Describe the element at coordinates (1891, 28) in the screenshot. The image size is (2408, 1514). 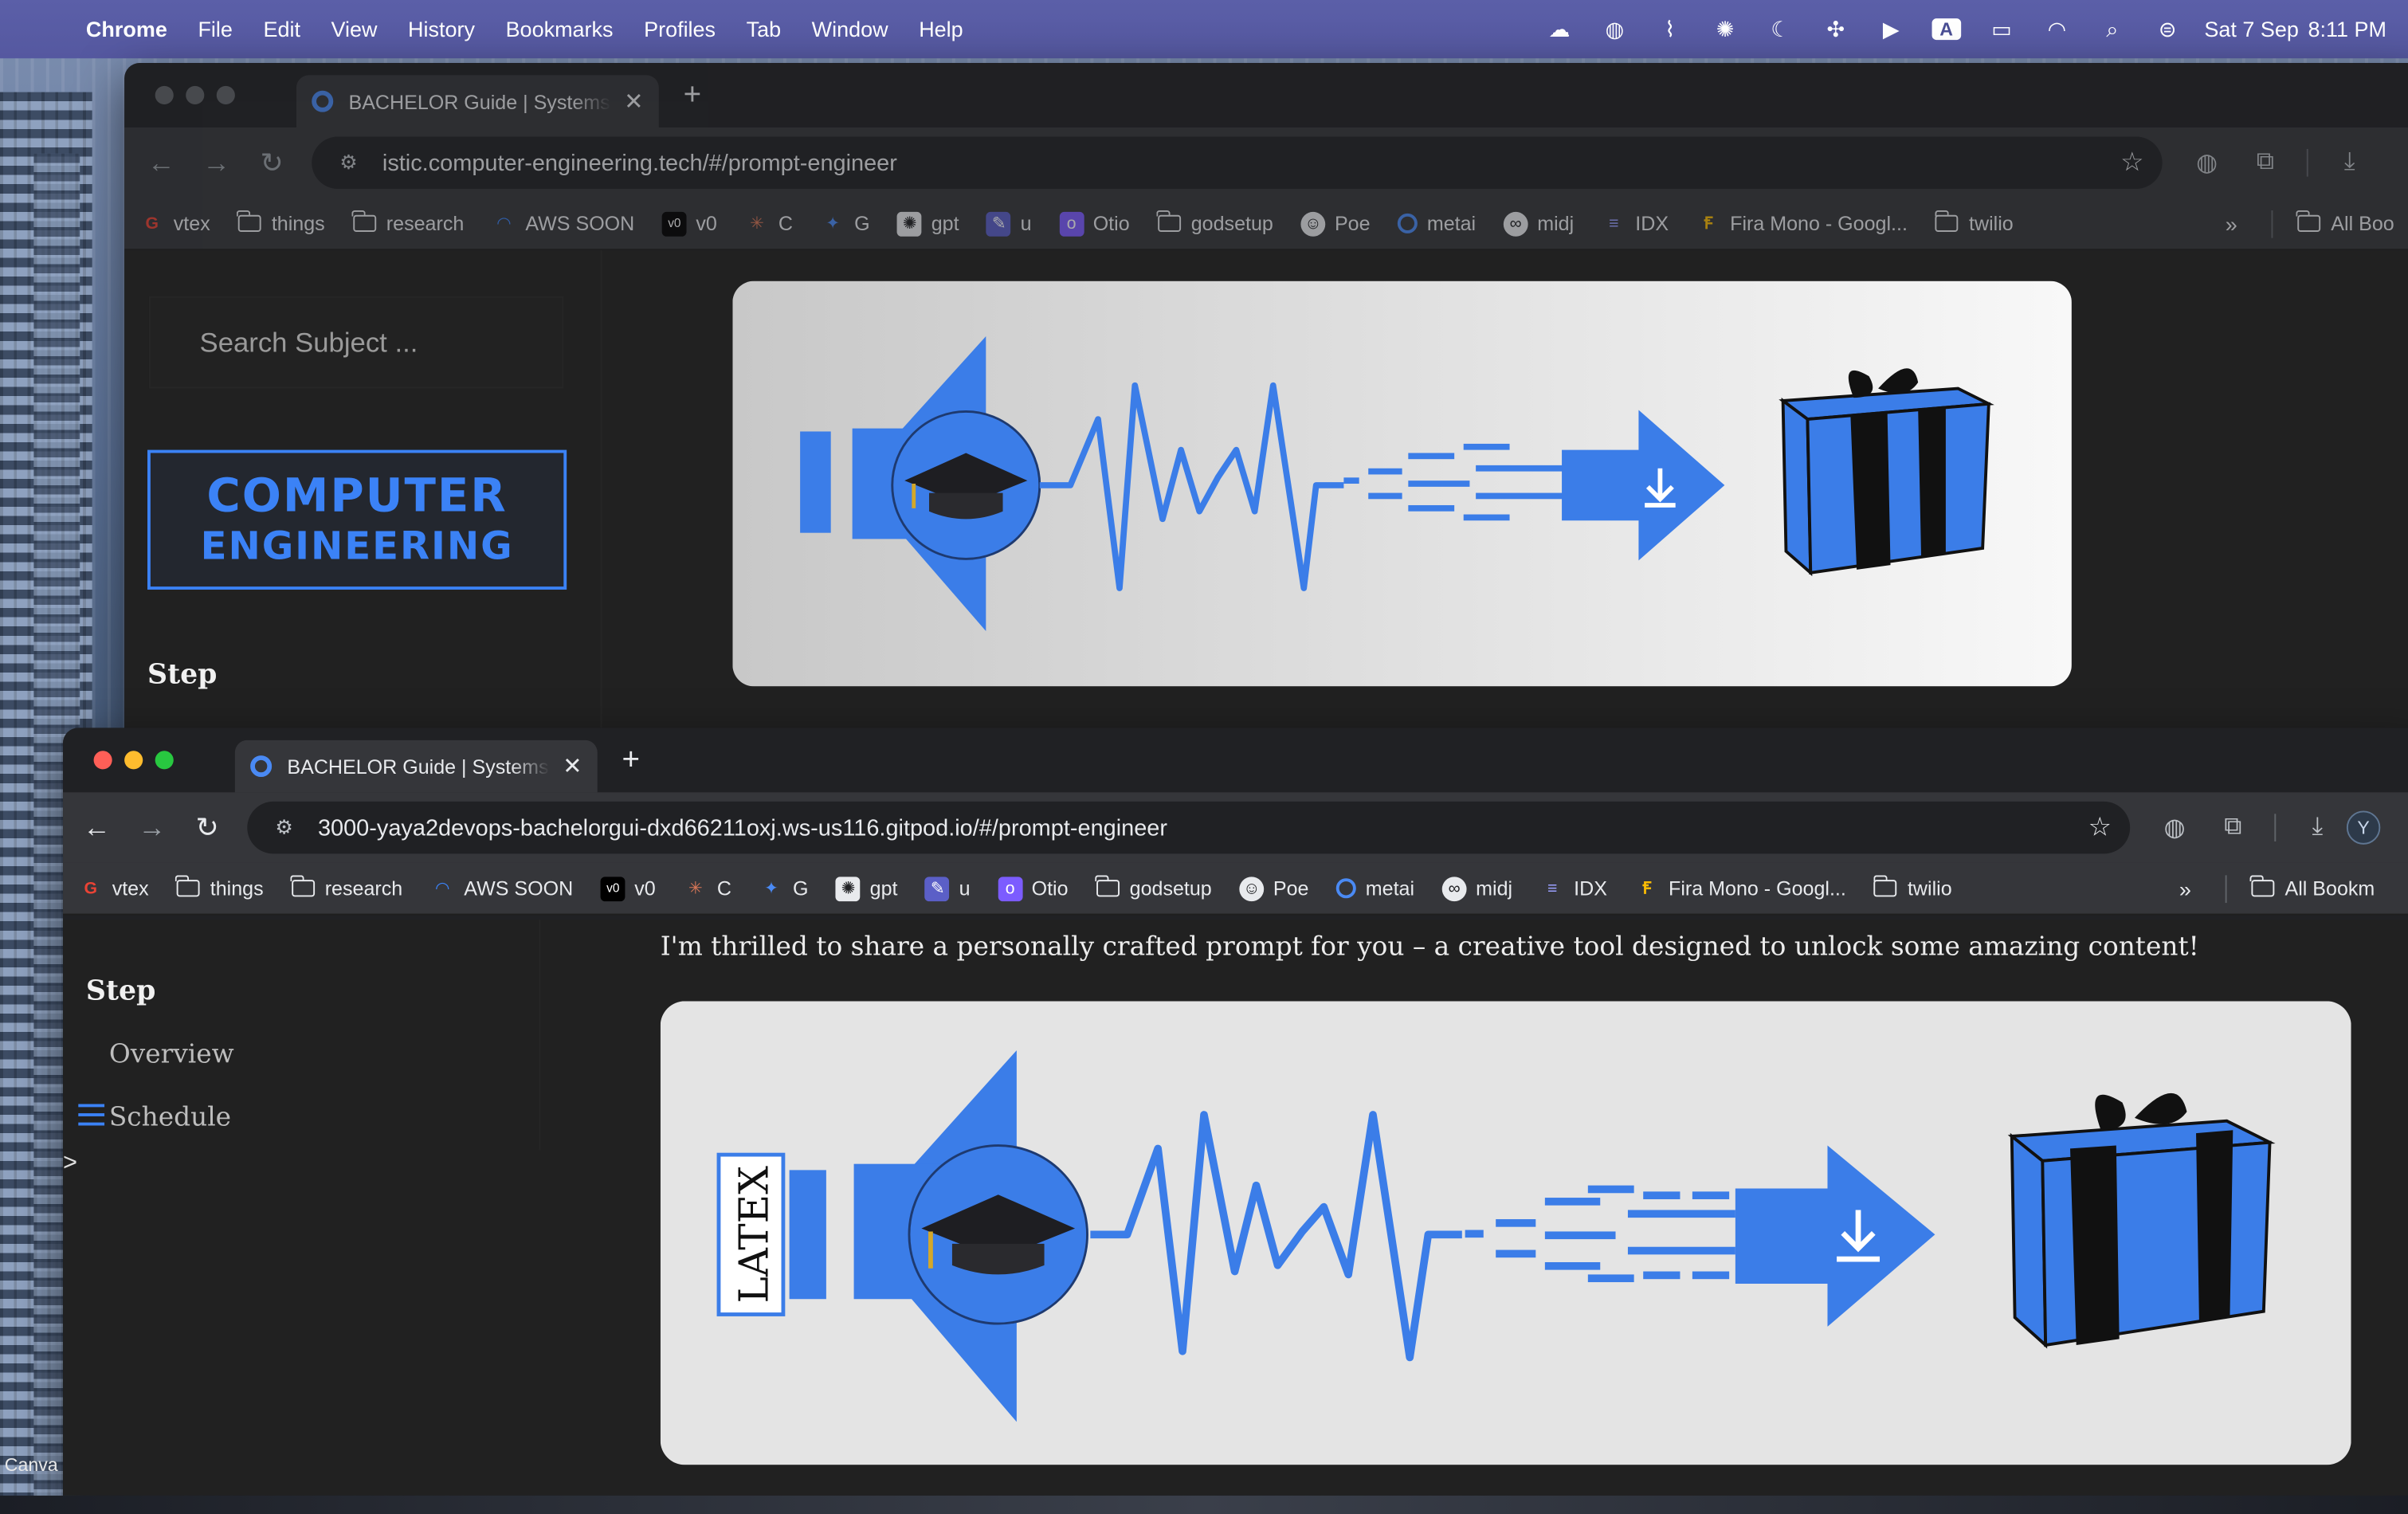
I see `play-icon: ▶` at that location.